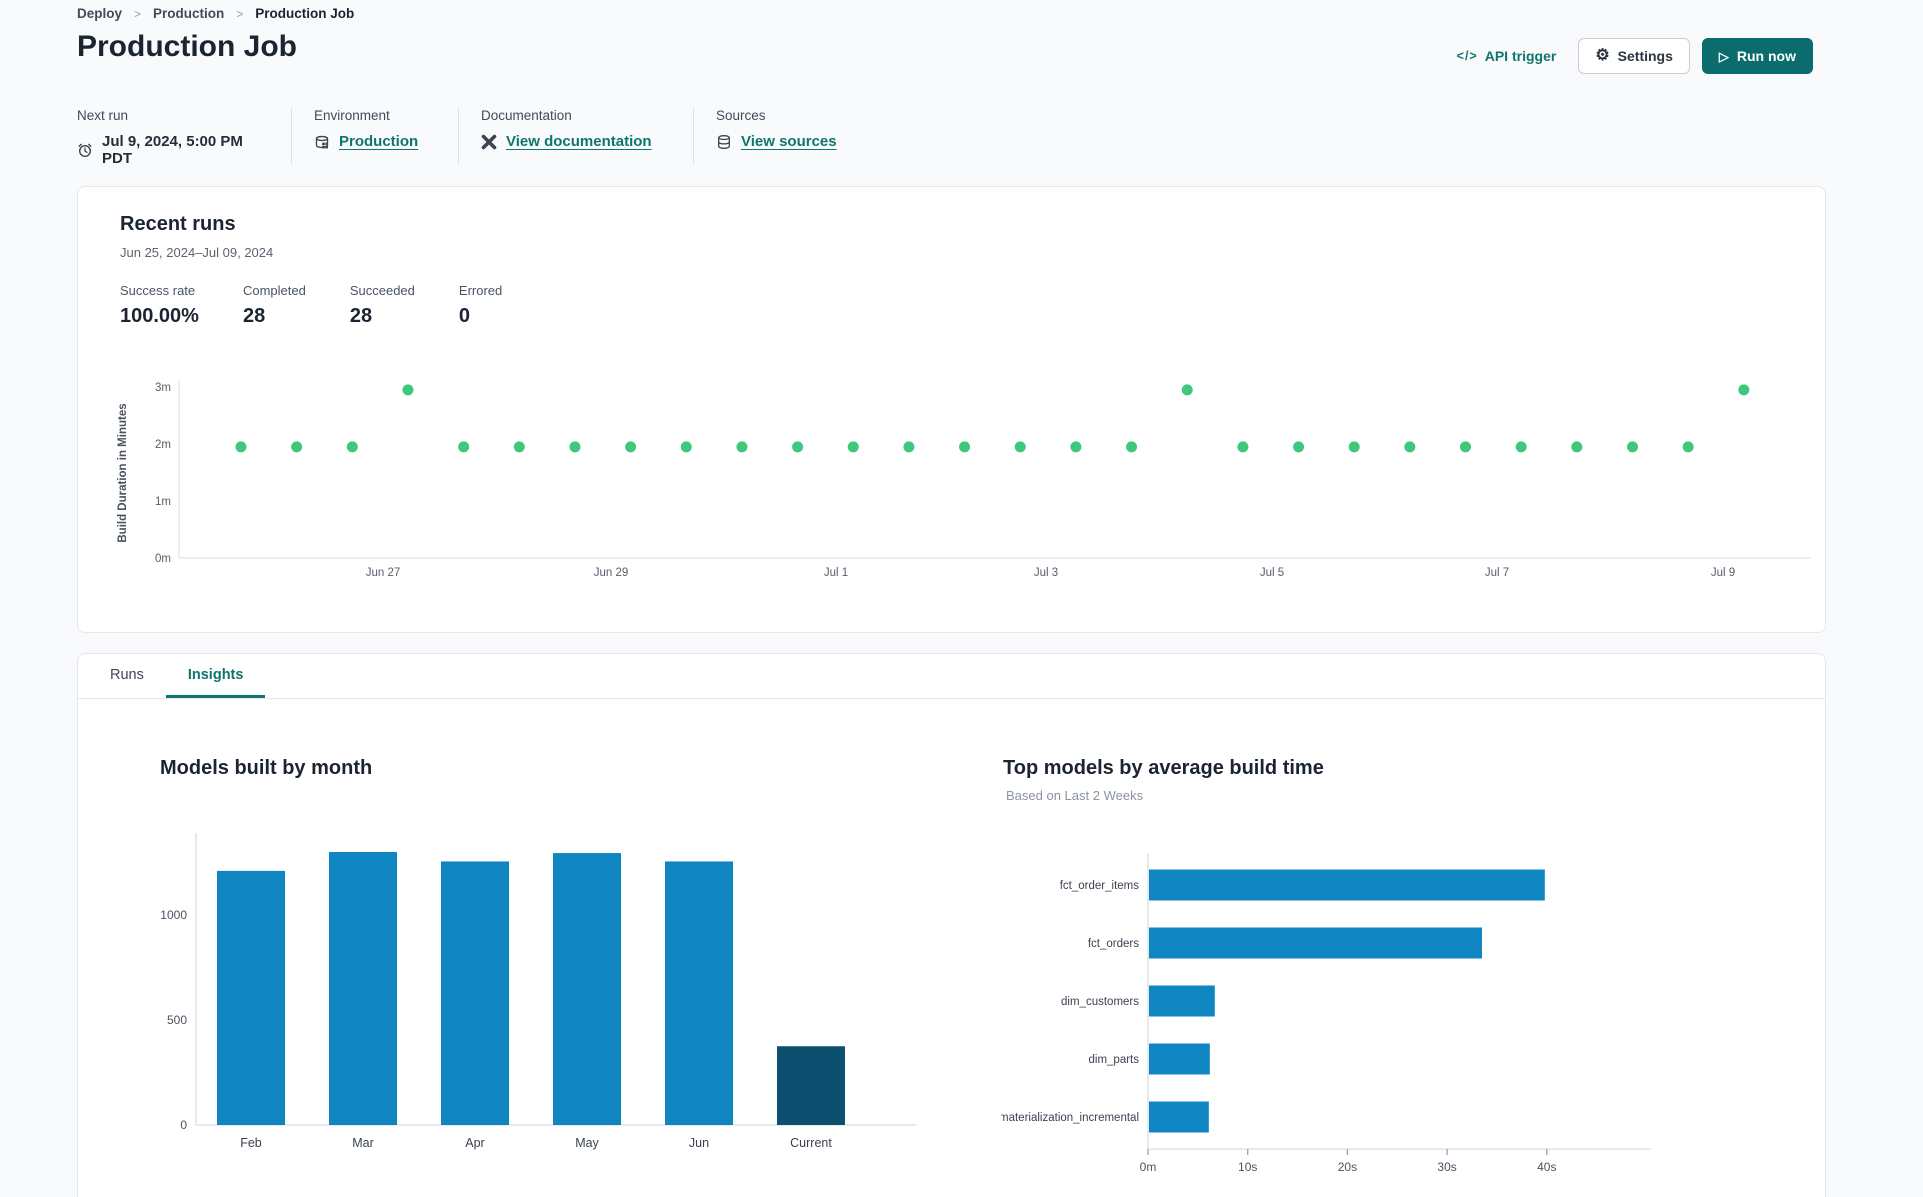  I want to click on view-sources-link: View sources, so click(789, 141).